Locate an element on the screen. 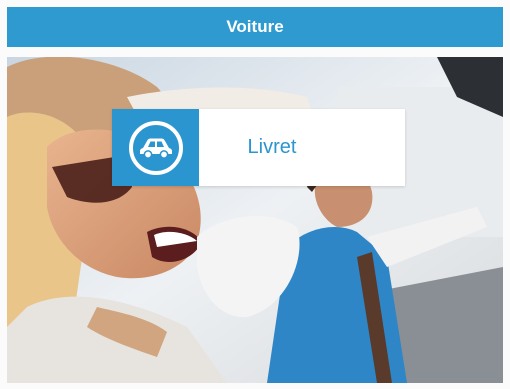  livret-card: Livret is located at coordinates (258, 147).